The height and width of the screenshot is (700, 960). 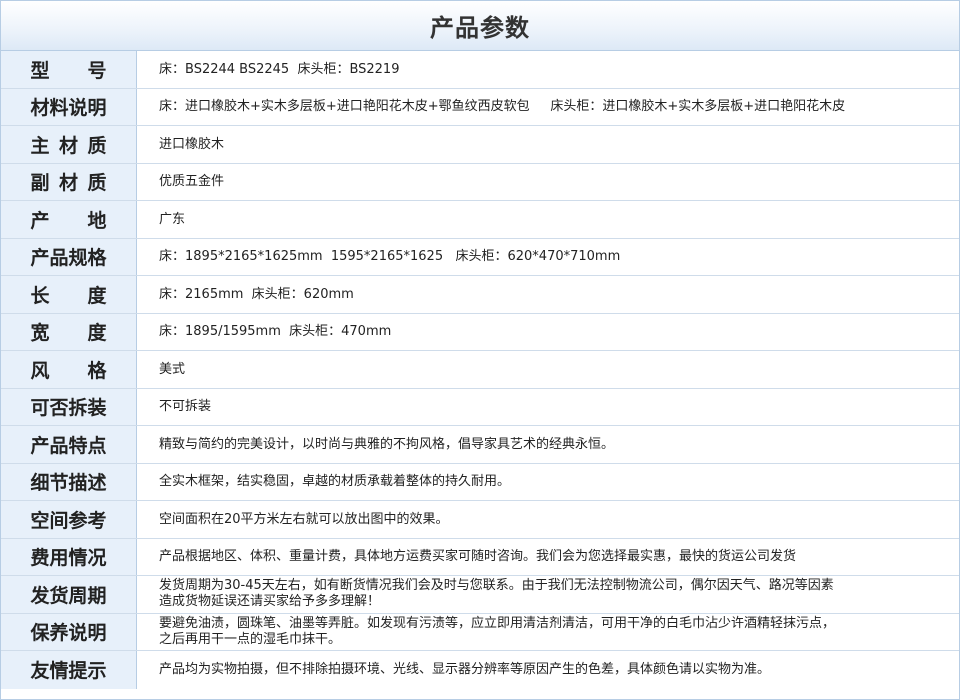 I want to click on row-label-spread: 产地, so click(x=68, y=220).